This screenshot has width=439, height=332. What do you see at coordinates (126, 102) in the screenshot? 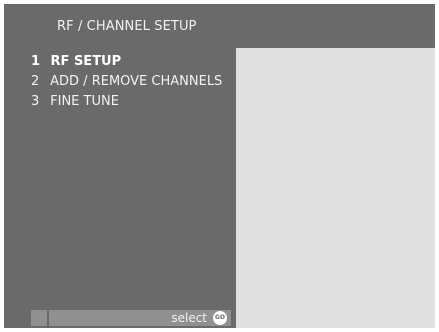
I see `menu-item-fine-tune: 3 FINE TUNE` at bounding box center [126, 102].